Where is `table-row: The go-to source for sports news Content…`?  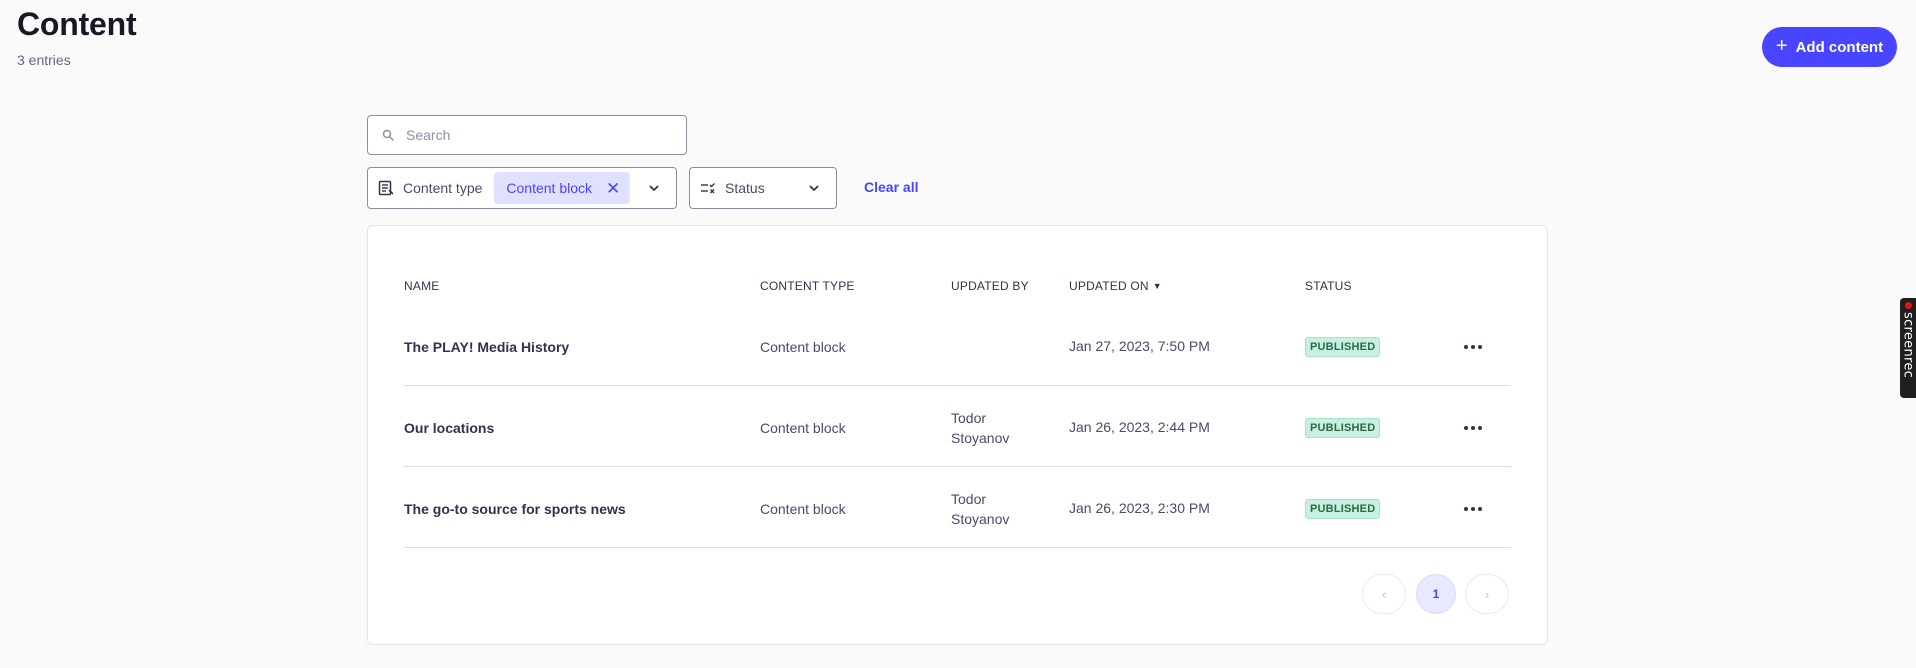
table-row: The go-to source for sports news Content… is located at coordinates (957, 507).